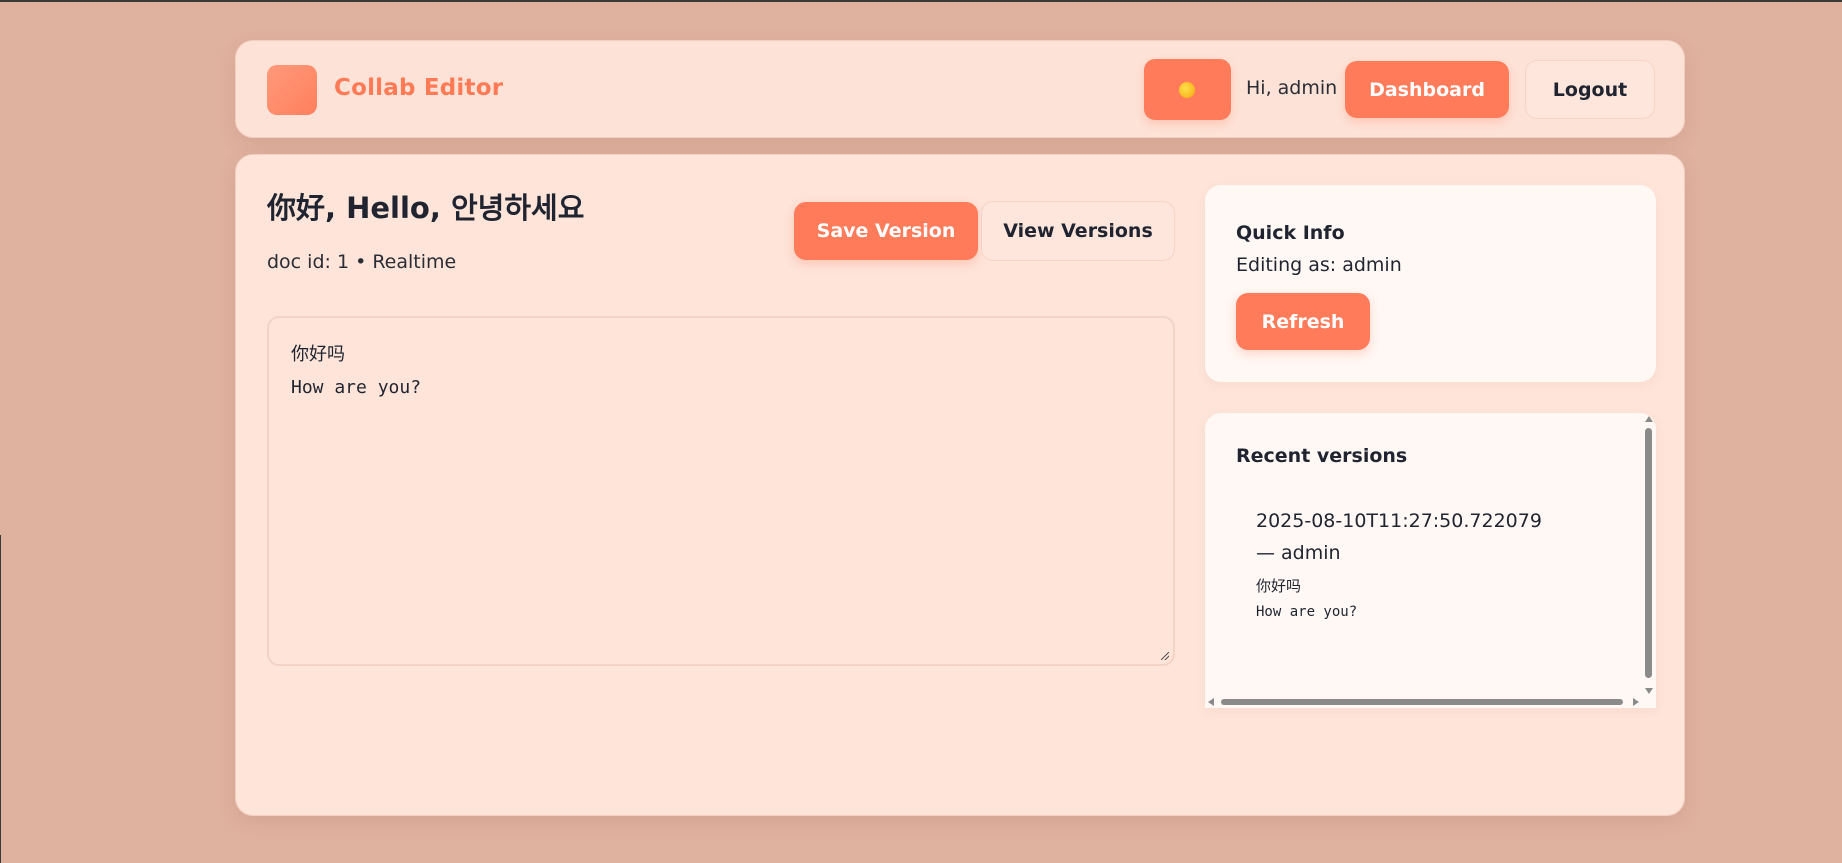  I want to click on sun-icon, so click(1187, 90).